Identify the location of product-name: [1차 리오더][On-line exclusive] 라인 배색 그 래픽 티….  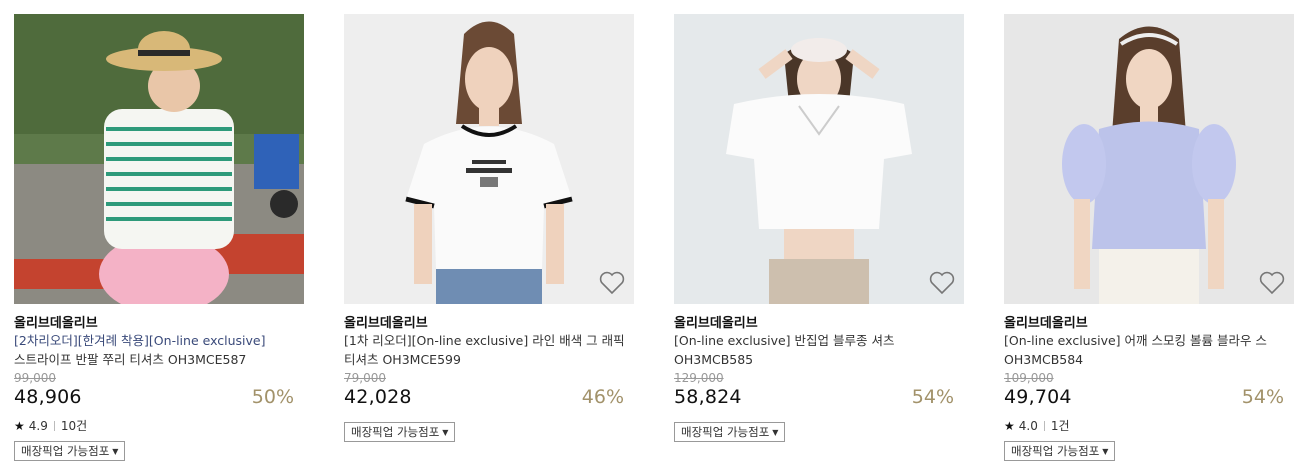
(489, 350).